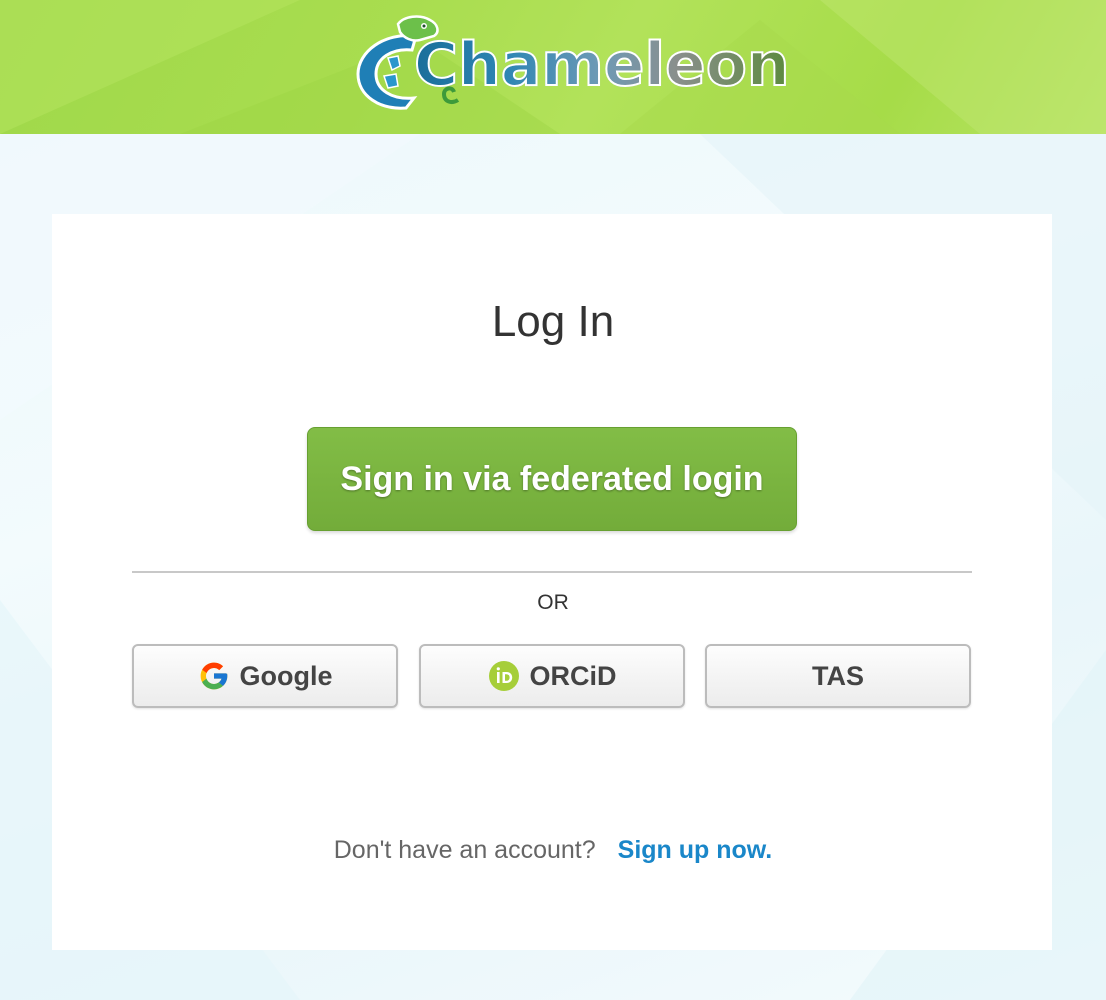 Image resolution: width=1106 pixels, height=1000 pixels. What do you see at coordinates (602, 65) in the screenshot?
I see `logo-wordmark: Chameleon` at bounding box center [602, 65].